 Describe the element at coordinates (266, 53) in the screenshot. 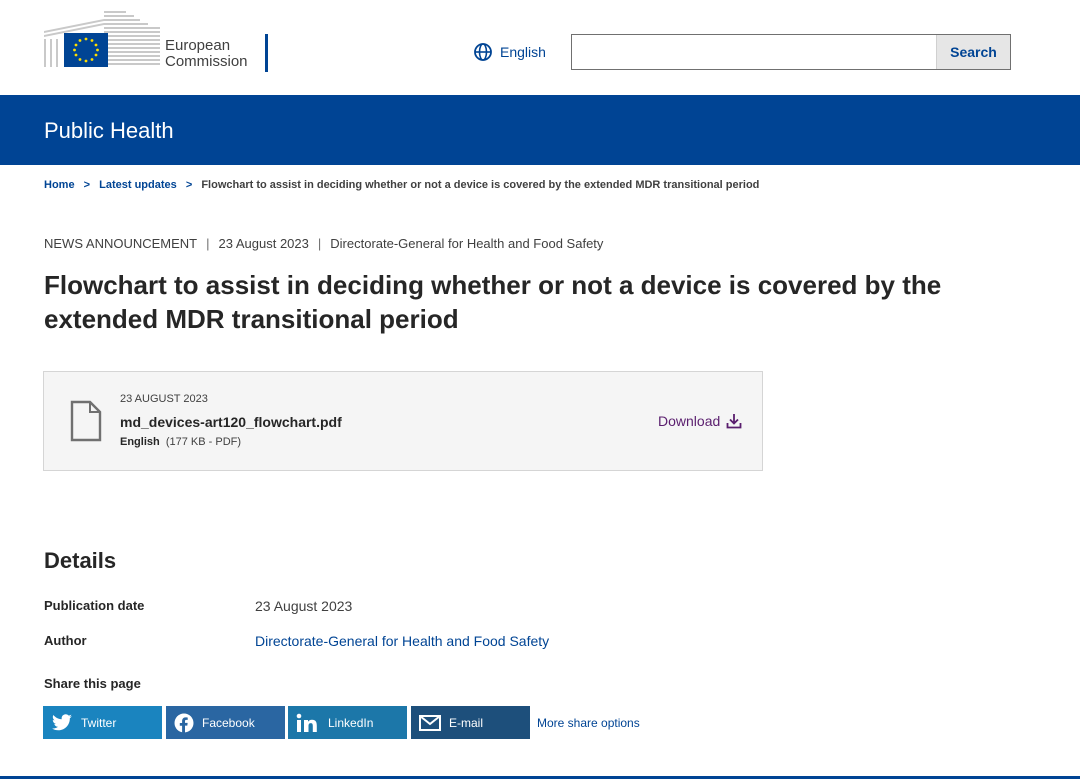

I see `logo-separator` at that location.